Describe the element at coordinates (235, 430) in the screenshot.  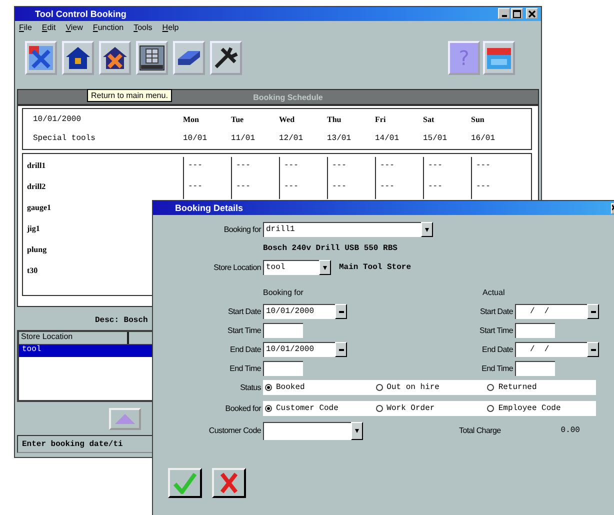
I see `field-label: Customer Code` at that location.